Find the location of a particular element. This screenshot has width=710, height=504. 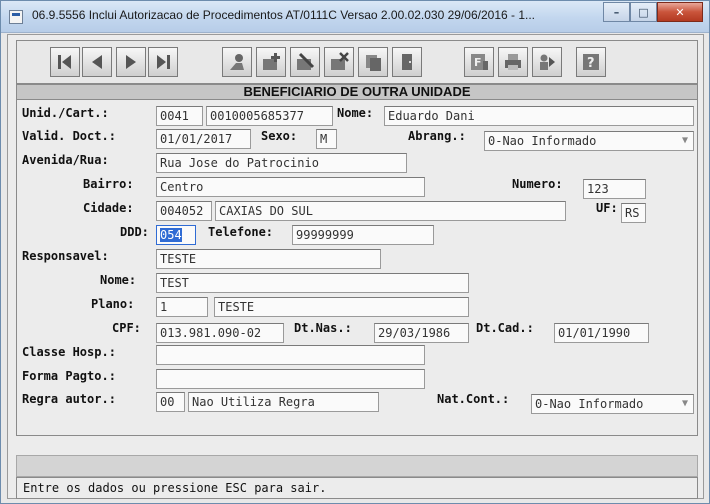

nat-cont-select: 0-Nao Informado ▼ is located at coordinates (612, 404).